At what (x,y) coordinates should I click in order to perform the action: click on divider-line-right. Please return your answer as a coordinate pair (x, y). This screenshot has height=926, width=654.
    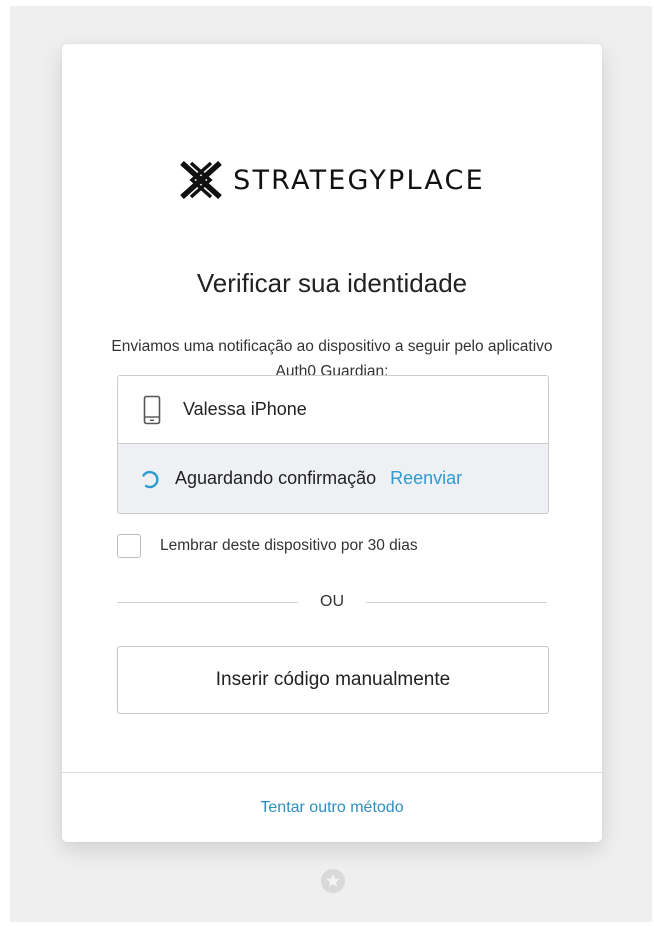
    Looking at the image, I should click on (456, 602).